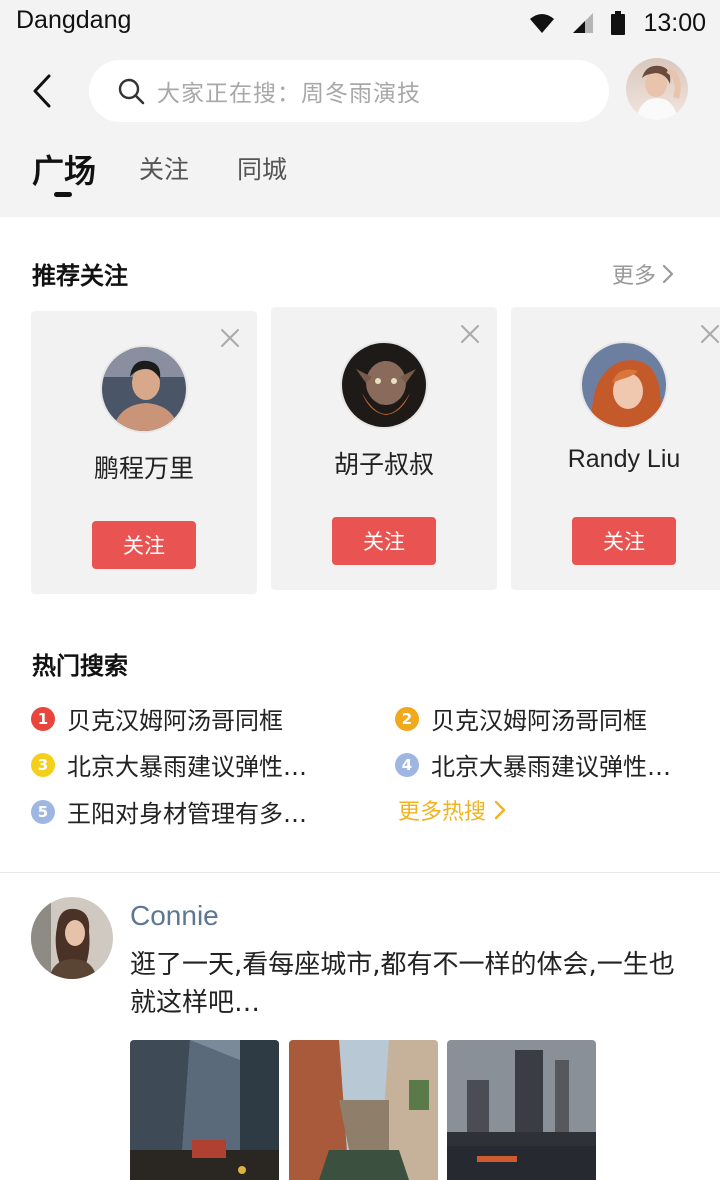 This screenshot has height=1180, width=720. What do you see at coordinates (407, 718) in the screenshot?
I see `rank-badge: 2` at bounding box center [407, 718].